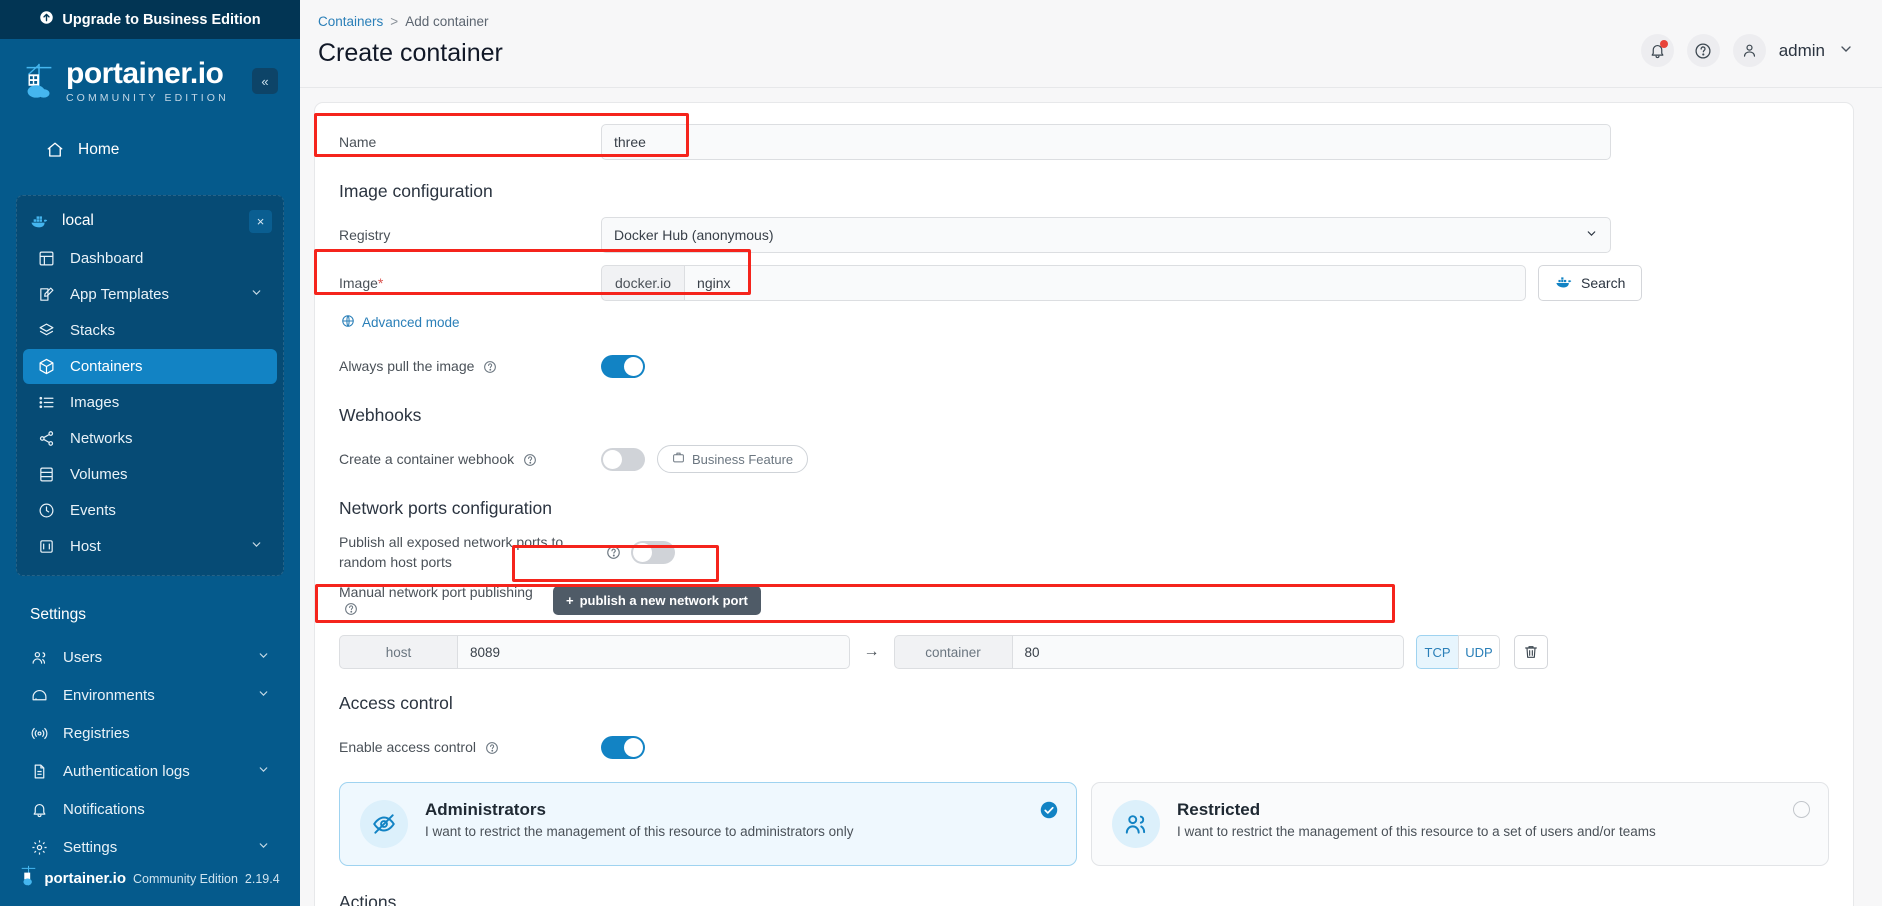 The image size is (1882, 906). I want to click on name-input: three, so click(1106, 142).